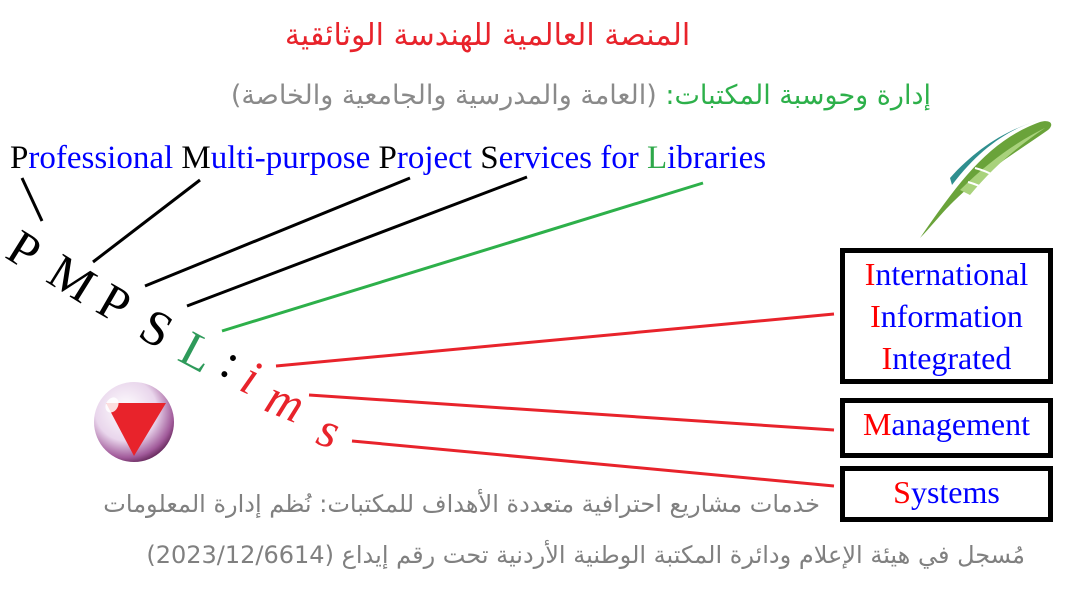  What do you see at coordinates (952, 274) in the screenshot?
I see `word-nternational: nternational` at bounding box center [952, 274].